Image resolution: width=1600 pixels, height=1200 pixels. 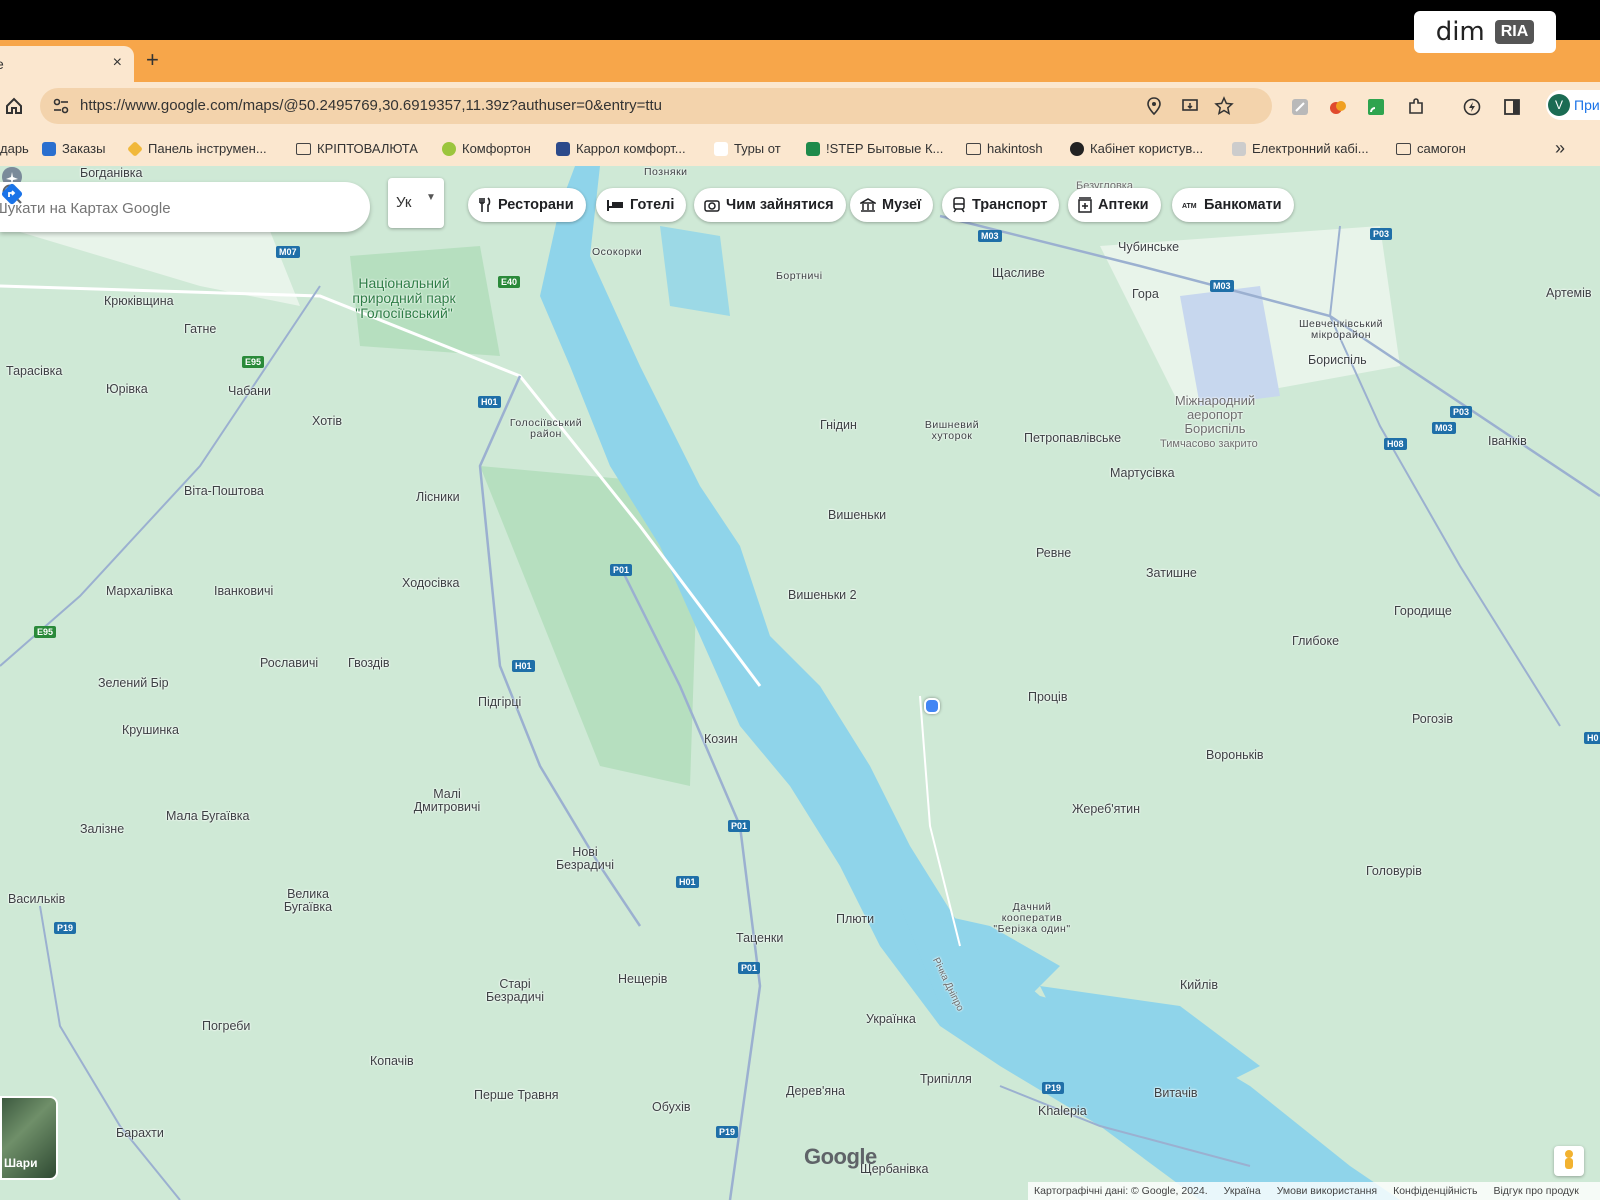 What do you see at coordinates (1431, 148) in the screenshot?
I see `bookmark-folder: самогон` at bounding box center [1431, 148].